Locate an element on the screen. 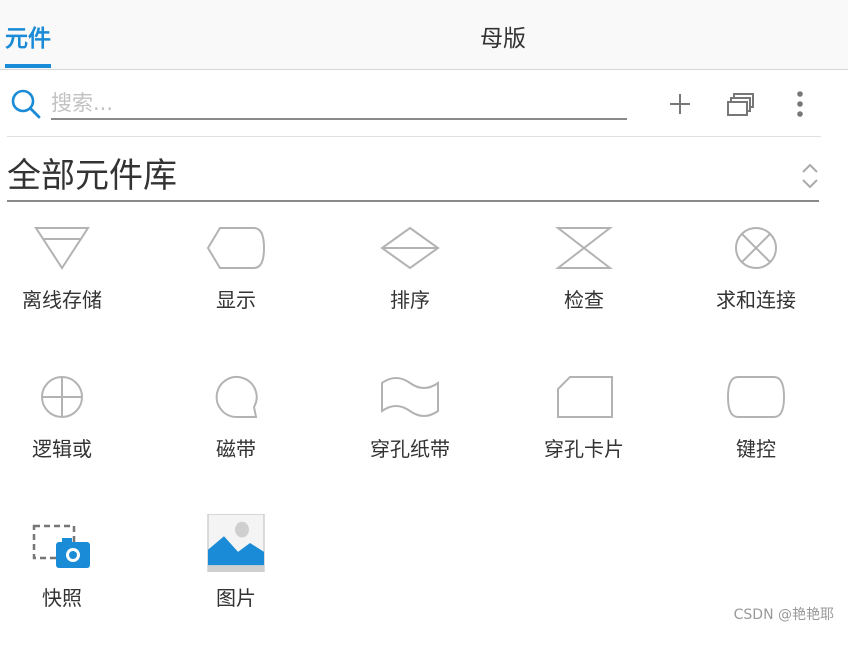  logical-or-icon is located at coordinates (62, 397).